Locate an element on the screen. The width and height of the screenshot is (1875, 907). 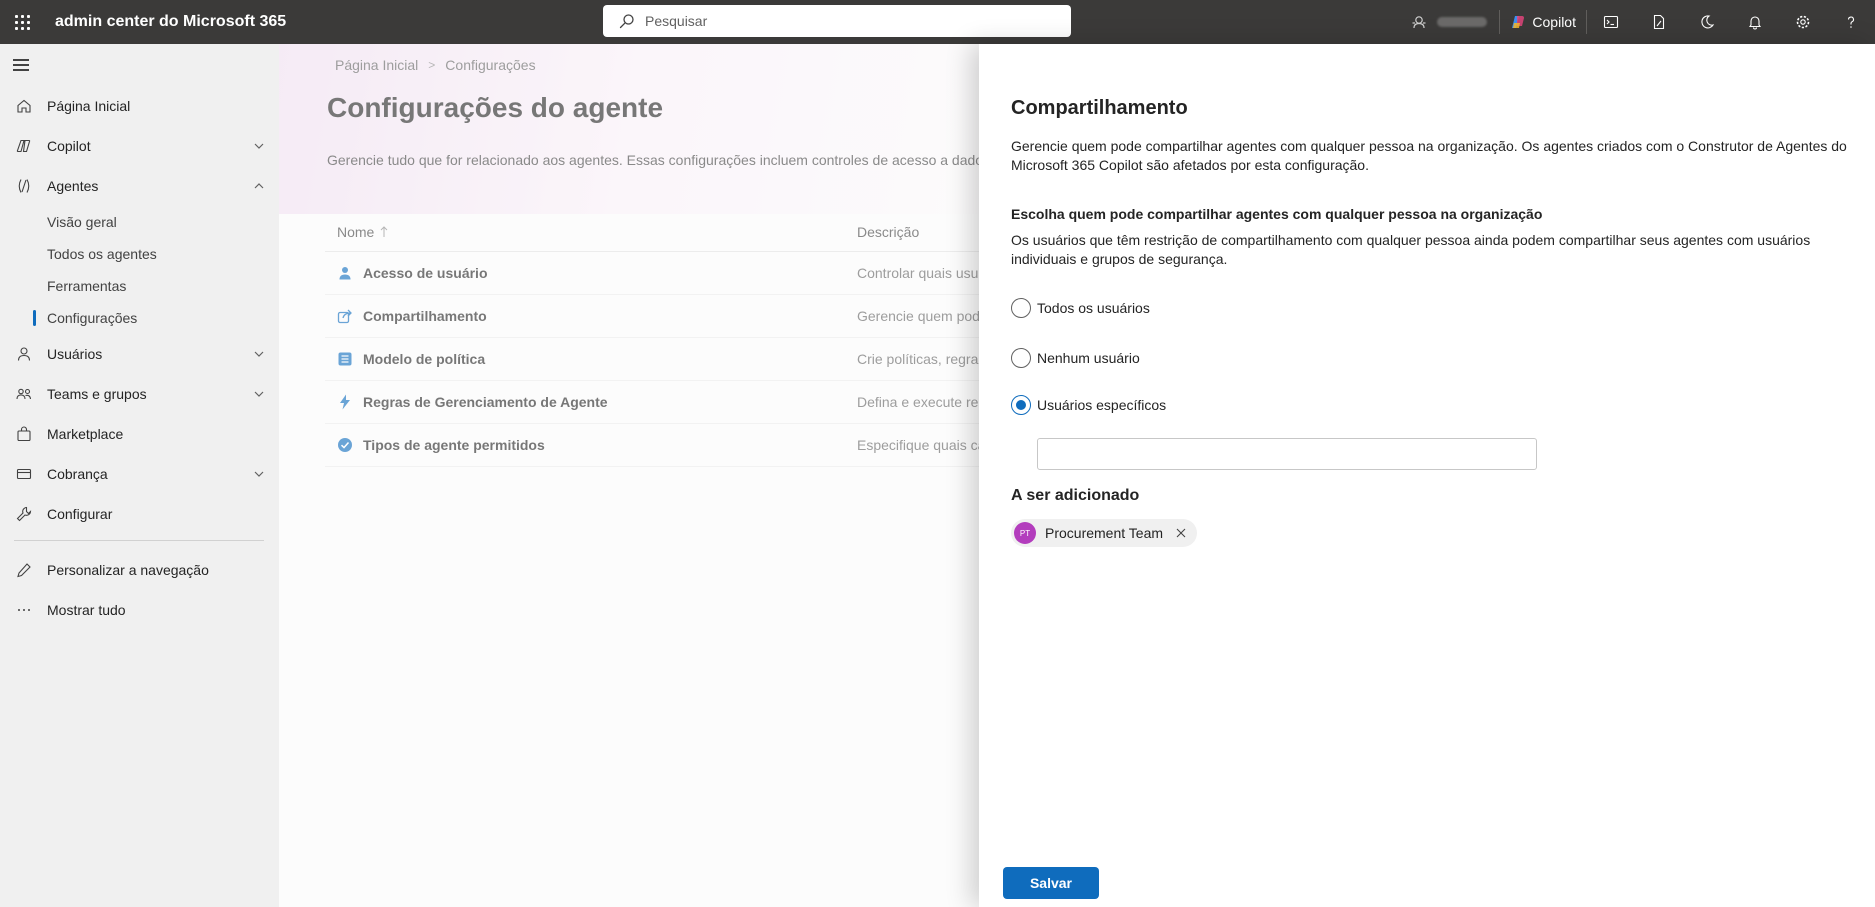
nav-label: Marketplace is located at coordinates (85, 434).